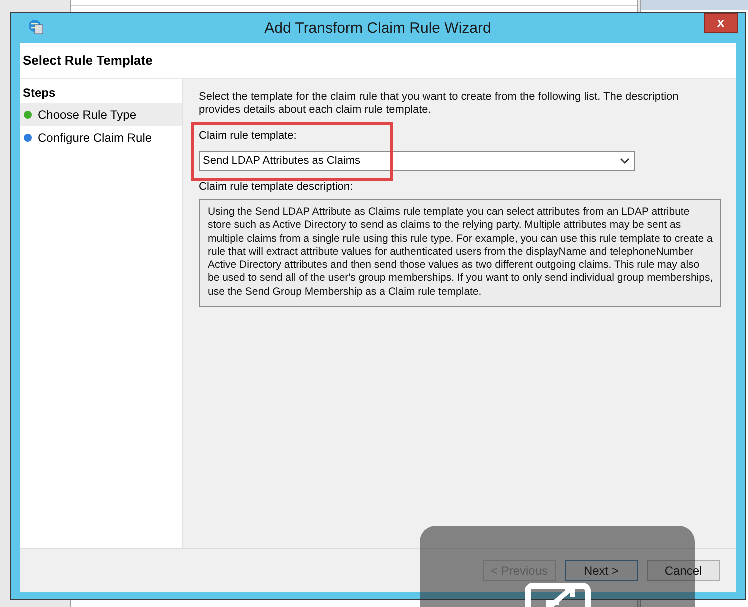 The image size is (748, 607). What do you see at coordinates (460, 253) in the screenshot?
I see `description-box: Using the Send LDAP Attribute as Claims rule template you can select attributes from an LDAP attribute store such as Active Directory to send as claims to the relying party. Multiple attributes may be sent as multiple claims from a single rule using this rule type. For example, you can use this rule template to create a rule that will extract attribute values for authenticated users from the displayName and telephoneNumber Active Directory attributes and then send those values as two different outgoing claims. This rule may also be used to send all of the user's group memberships. If you want to only send individual group memberships, use the Send Group Membership as a Claim rule template.` at bounding box center [460, 253].